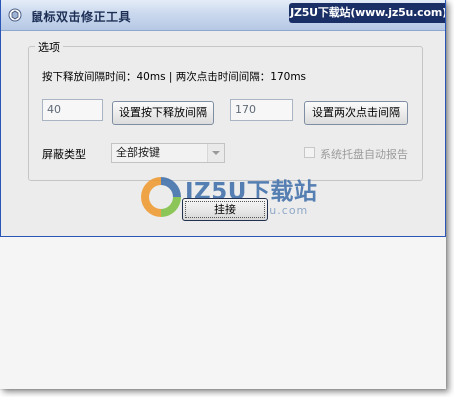 This screenshot has width=454, height=397. I want to click on shield-type-value: 全部按键, so click(138, 152).